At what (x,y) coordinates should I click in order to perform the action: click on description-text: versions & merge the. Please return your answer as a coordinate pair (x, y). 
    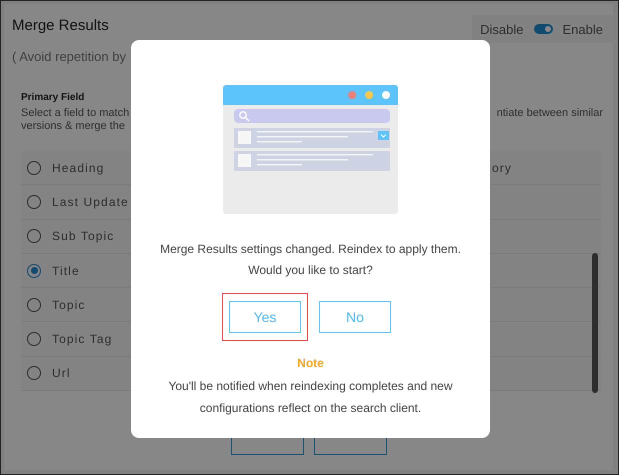
    Looking at the image, I should click on (73, 126).